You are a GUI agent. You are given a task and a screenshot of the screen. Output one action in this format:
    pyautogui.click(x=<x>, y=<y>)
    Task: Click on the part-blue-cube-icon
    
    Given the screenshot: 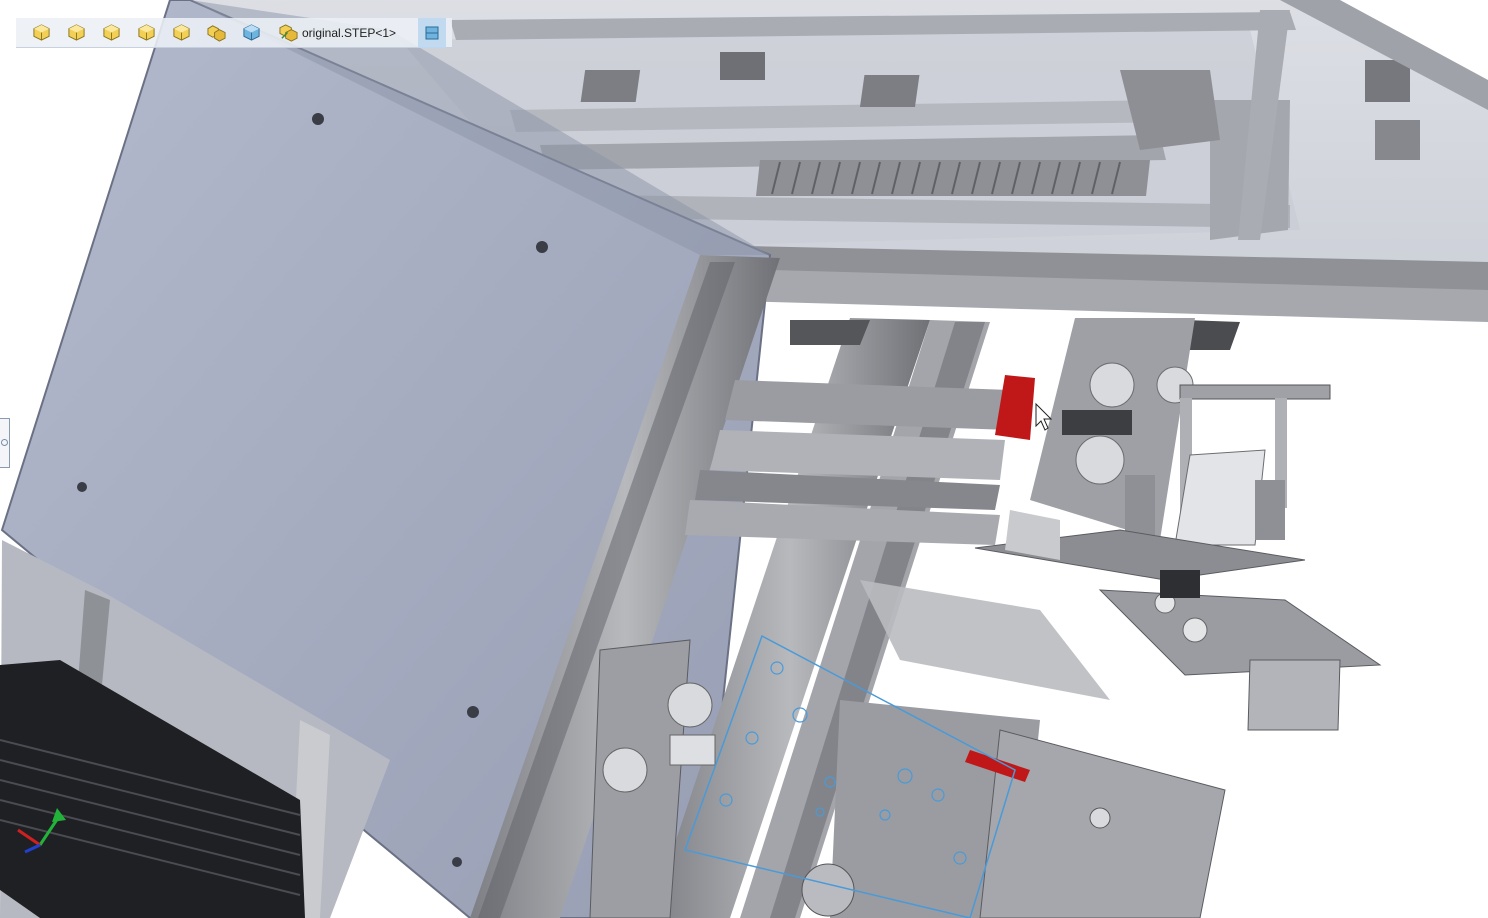 What is the action you would take?
    pyautogui.click(x=251, y=32)
    